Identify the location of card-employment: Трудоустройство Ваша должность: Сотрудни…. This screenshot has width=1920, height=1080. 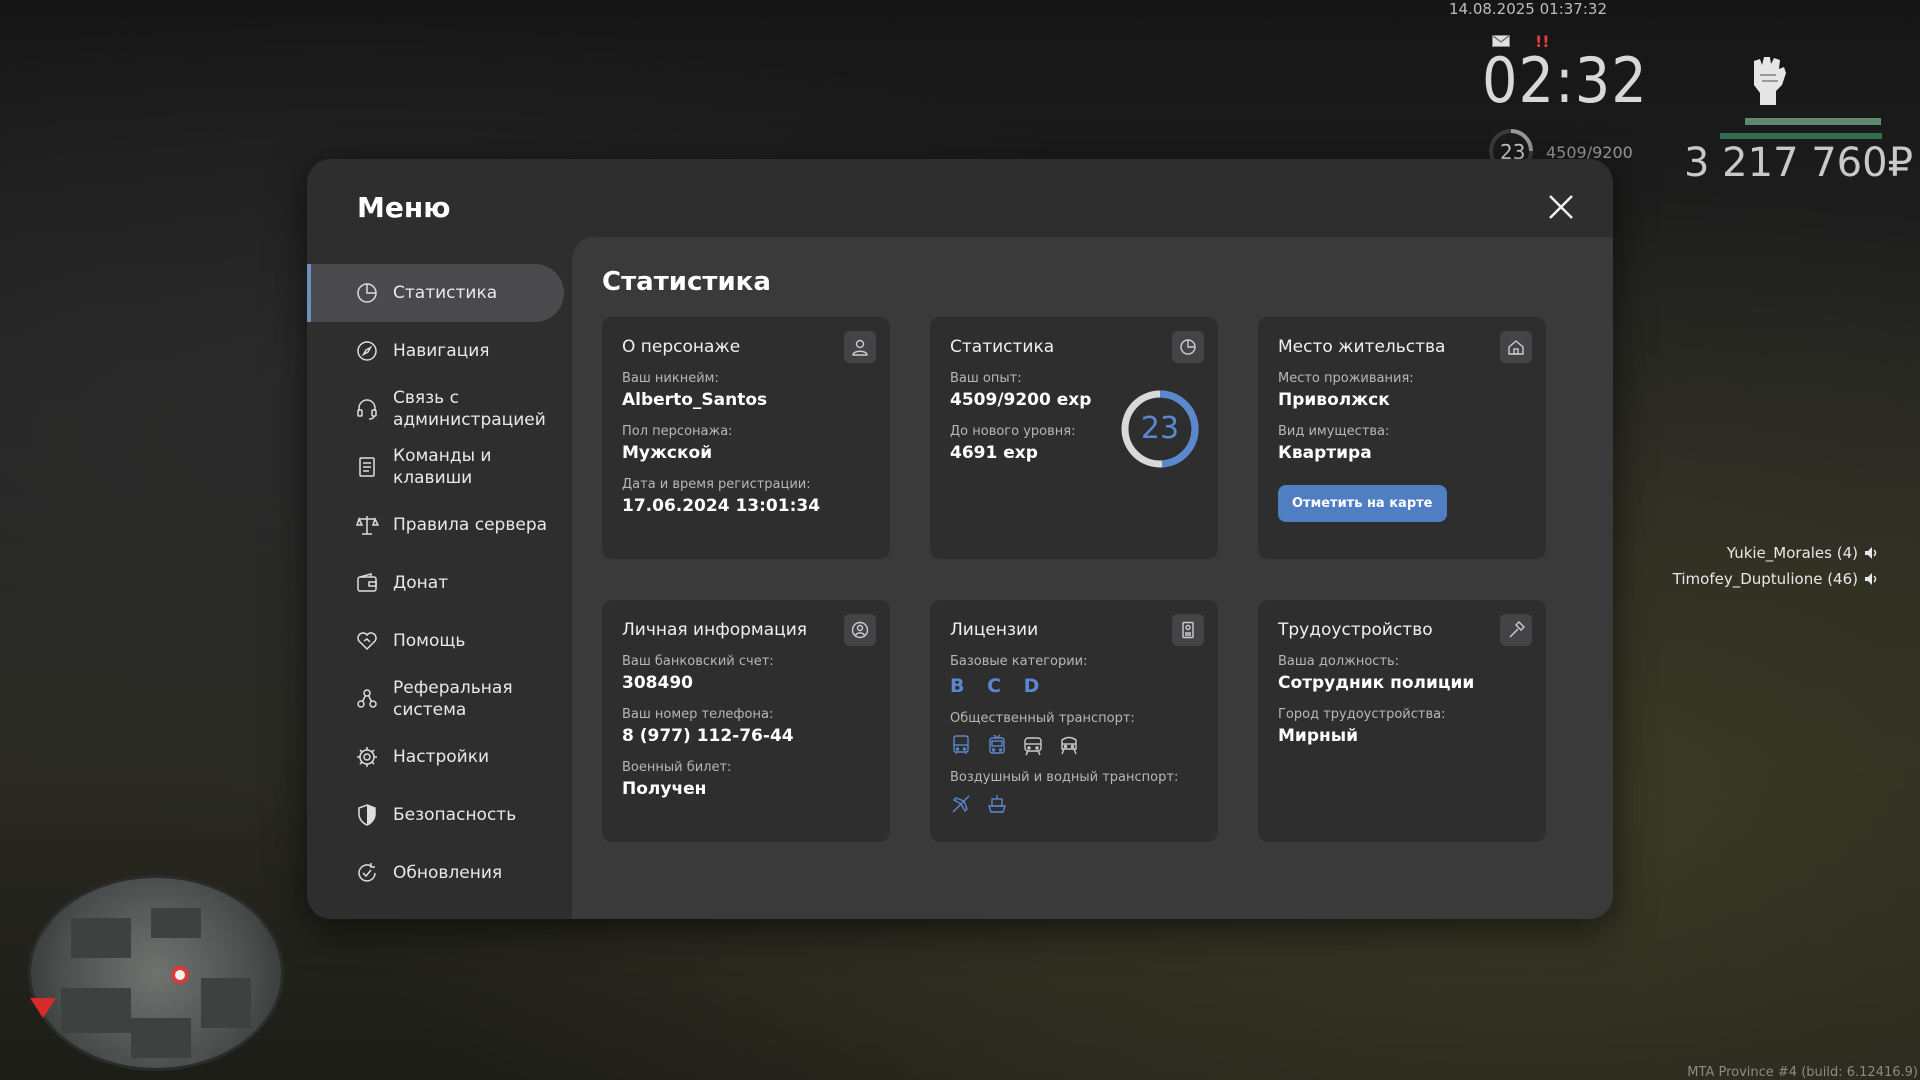
(1402, 721).